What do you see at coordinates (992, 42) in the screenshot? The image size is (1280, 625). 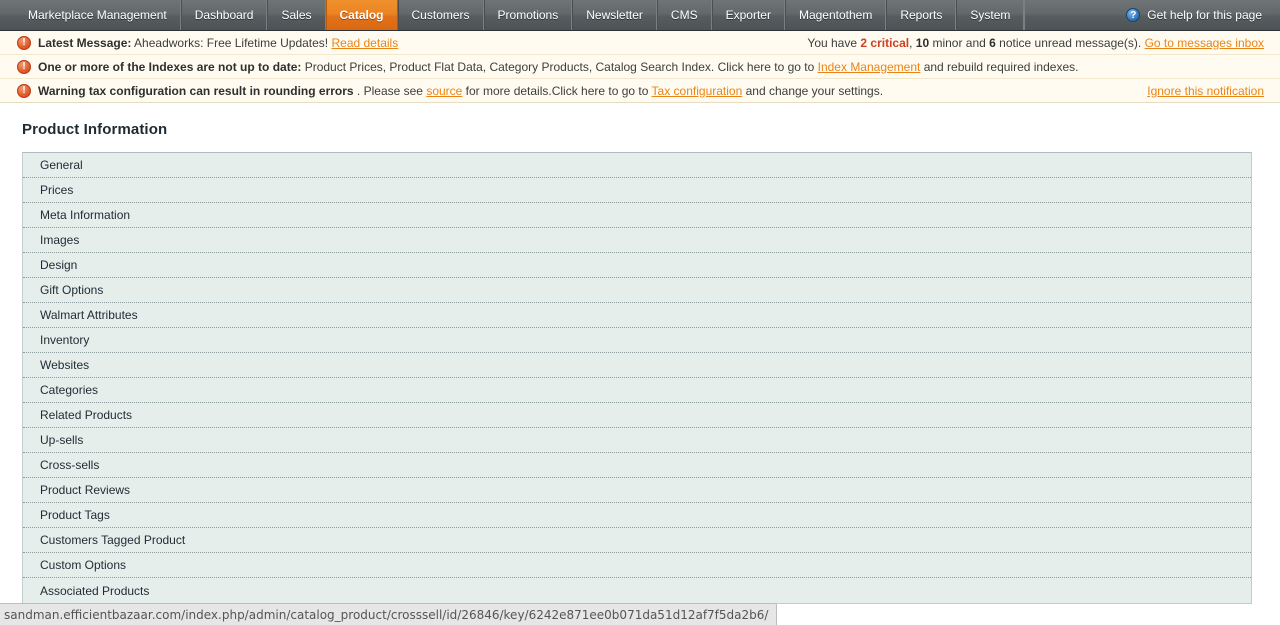 I see `unread-notice-count: 6` at bounding box center [992, 42].